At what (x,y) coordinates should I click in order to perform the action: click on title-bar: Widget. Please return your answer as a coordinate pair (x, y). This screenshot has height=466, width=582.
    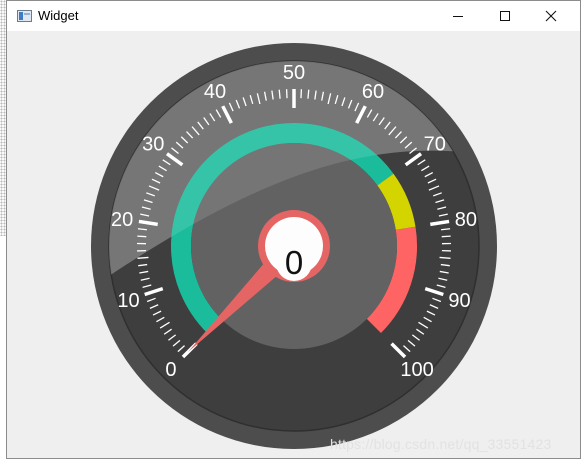
    Looking at the image, I should click on (293, 16).